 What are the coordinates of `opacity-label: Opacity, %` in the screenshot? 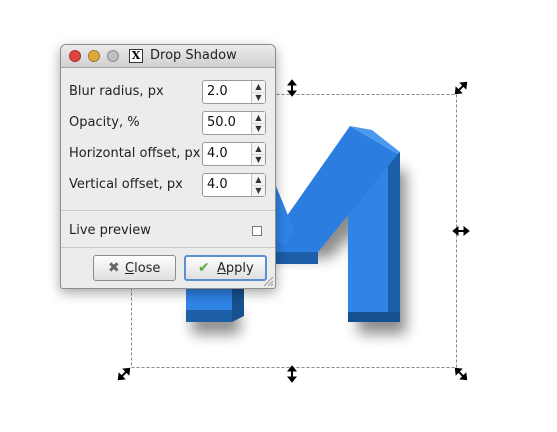 It's located at (104, 122).